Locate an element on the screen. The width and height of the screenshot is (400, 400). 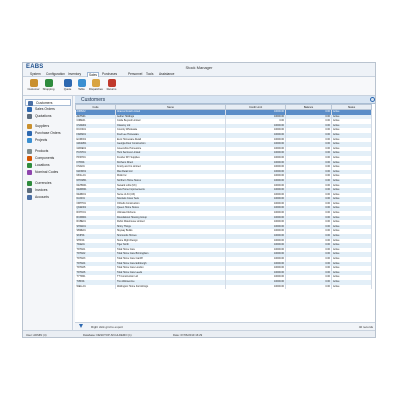
cell-credit-limit: 10000.00 is located at coordinates (255, 287).